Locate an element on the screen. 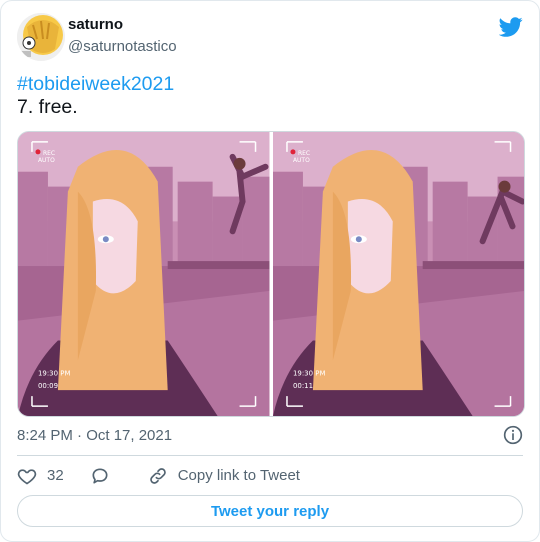 This screenshot has height=542, width=540. avatar is located at coordinates (41, 37).